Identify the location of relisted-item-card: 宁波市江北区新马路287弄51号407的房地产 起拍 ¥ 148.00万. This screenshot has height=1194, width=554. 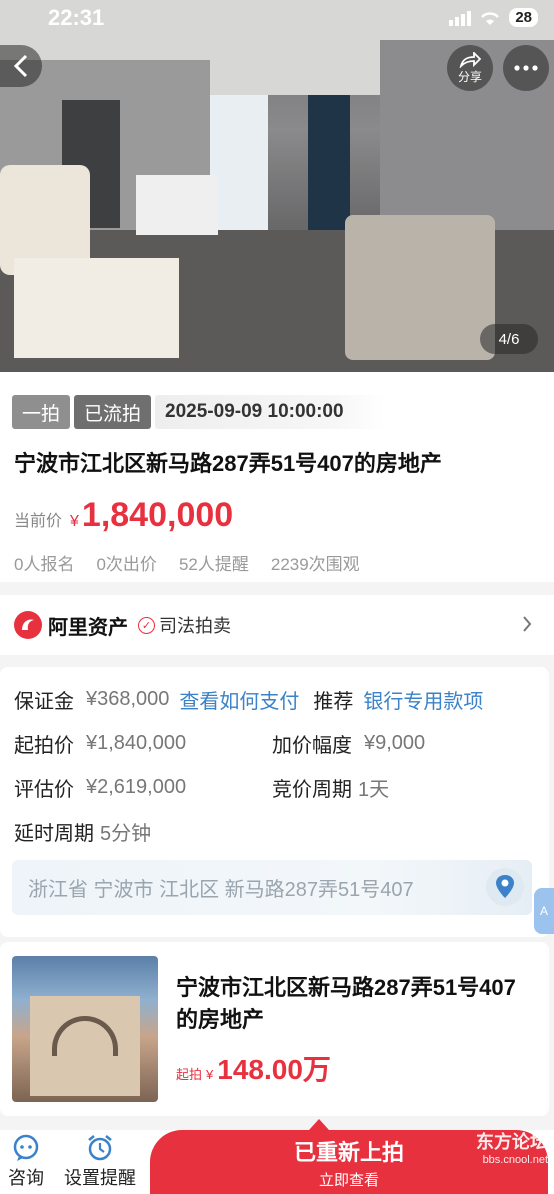
(274, 1029).